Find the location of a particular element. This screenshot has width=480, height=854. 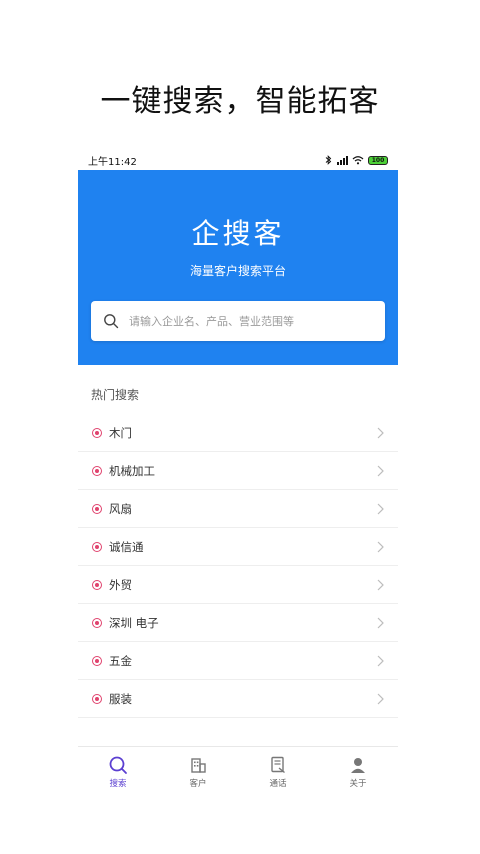

app-name: 企搜客 is located at coordinates (238, 233).